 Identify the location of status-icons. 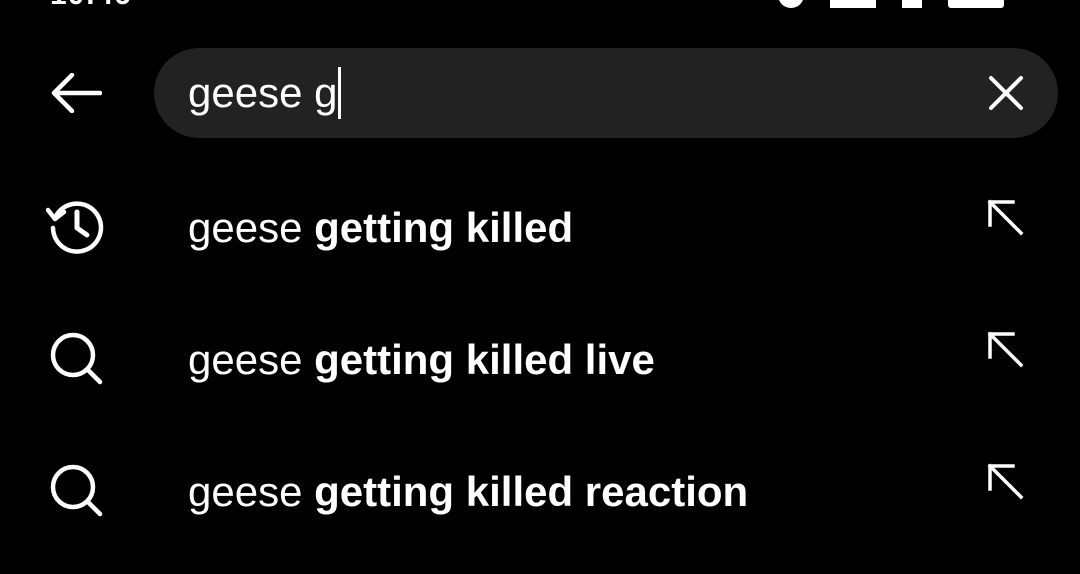
(891, 4).